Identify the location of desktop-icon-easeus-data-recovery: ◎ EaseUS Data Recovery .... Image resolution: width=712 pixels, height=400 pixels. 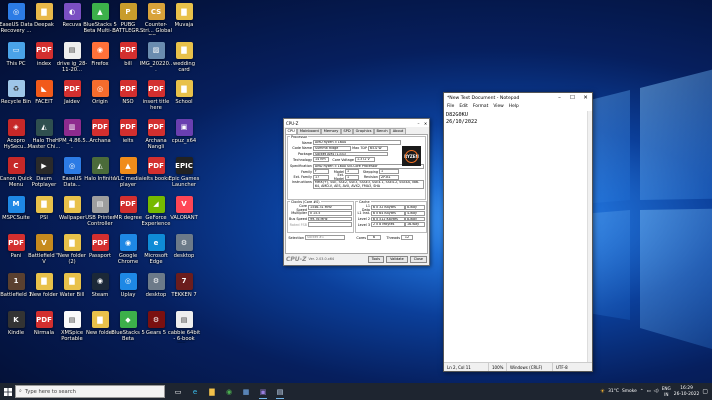
(16, 23).